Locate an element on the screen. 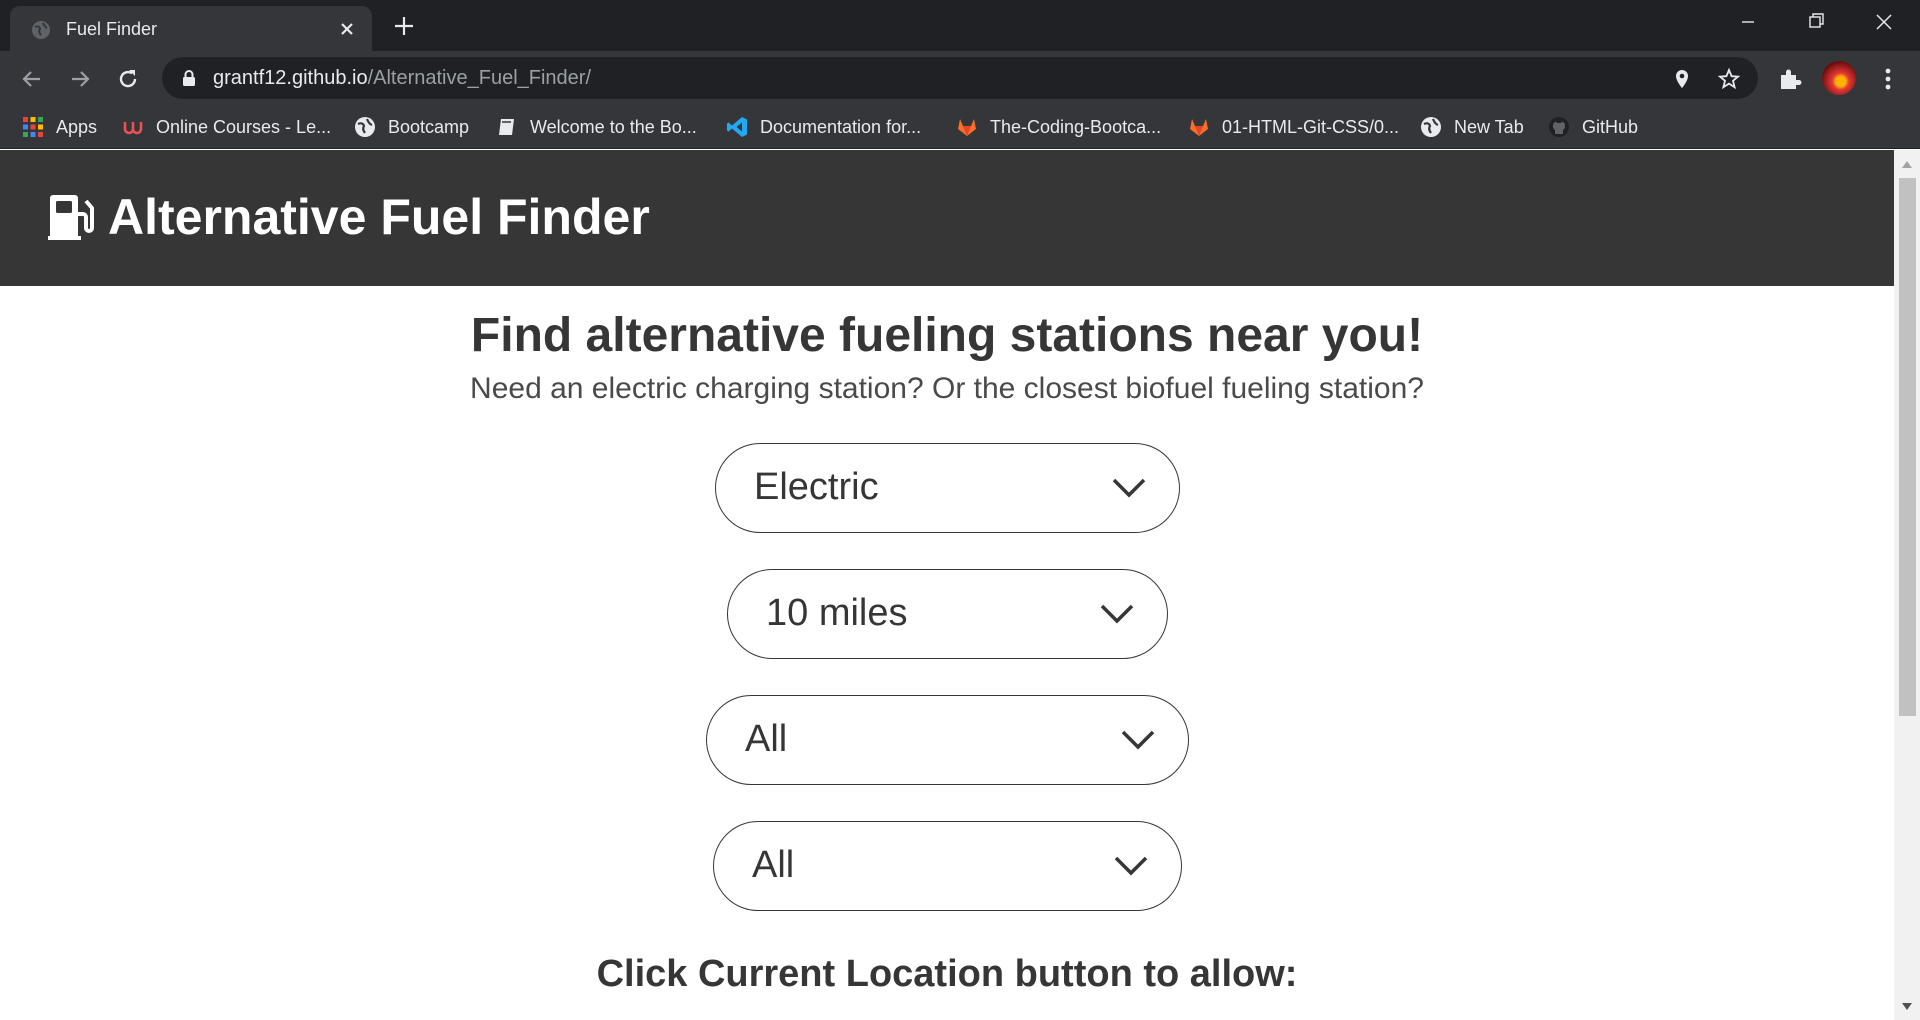  minimize-icon is located at coordinates (1748, 22).